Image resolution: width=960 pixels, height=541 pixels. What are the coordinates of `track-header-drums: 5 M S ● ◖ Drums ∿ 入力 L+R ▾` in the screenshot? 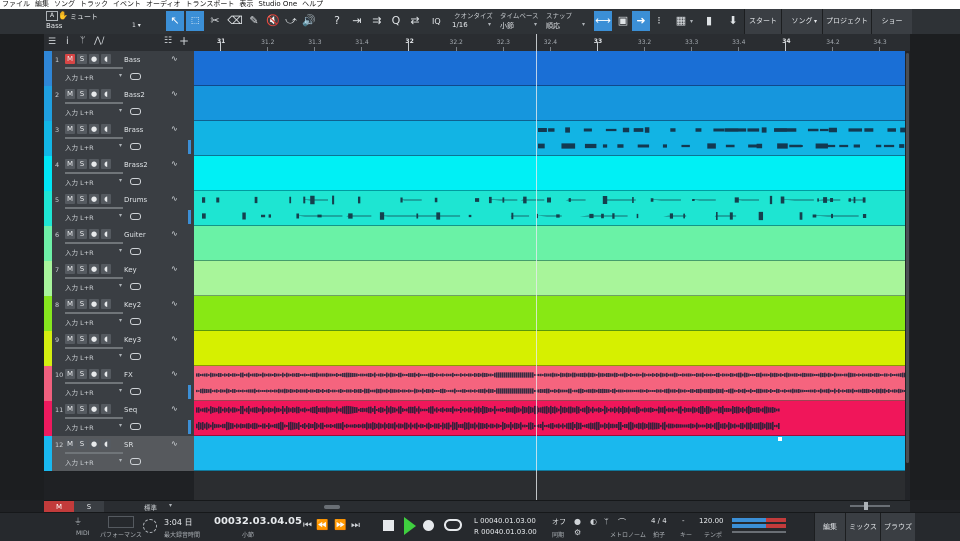 It's located at (119, 209).